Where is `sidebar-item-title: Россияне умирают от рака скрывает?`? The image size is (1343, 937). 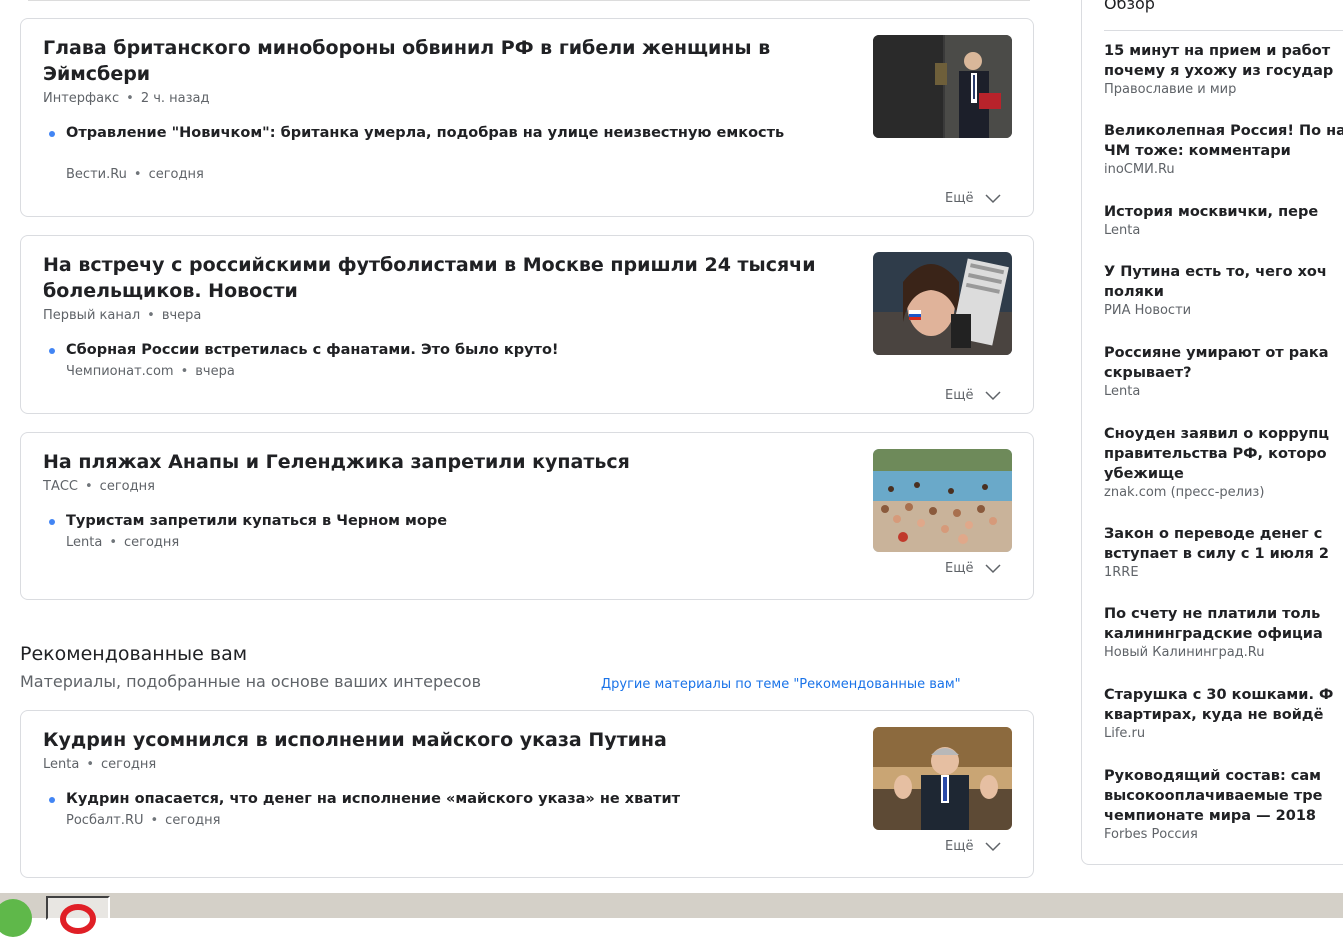 sidebar-item-title: Россияне умирают от рака скрывает? is located at coordinates (1223, 363).